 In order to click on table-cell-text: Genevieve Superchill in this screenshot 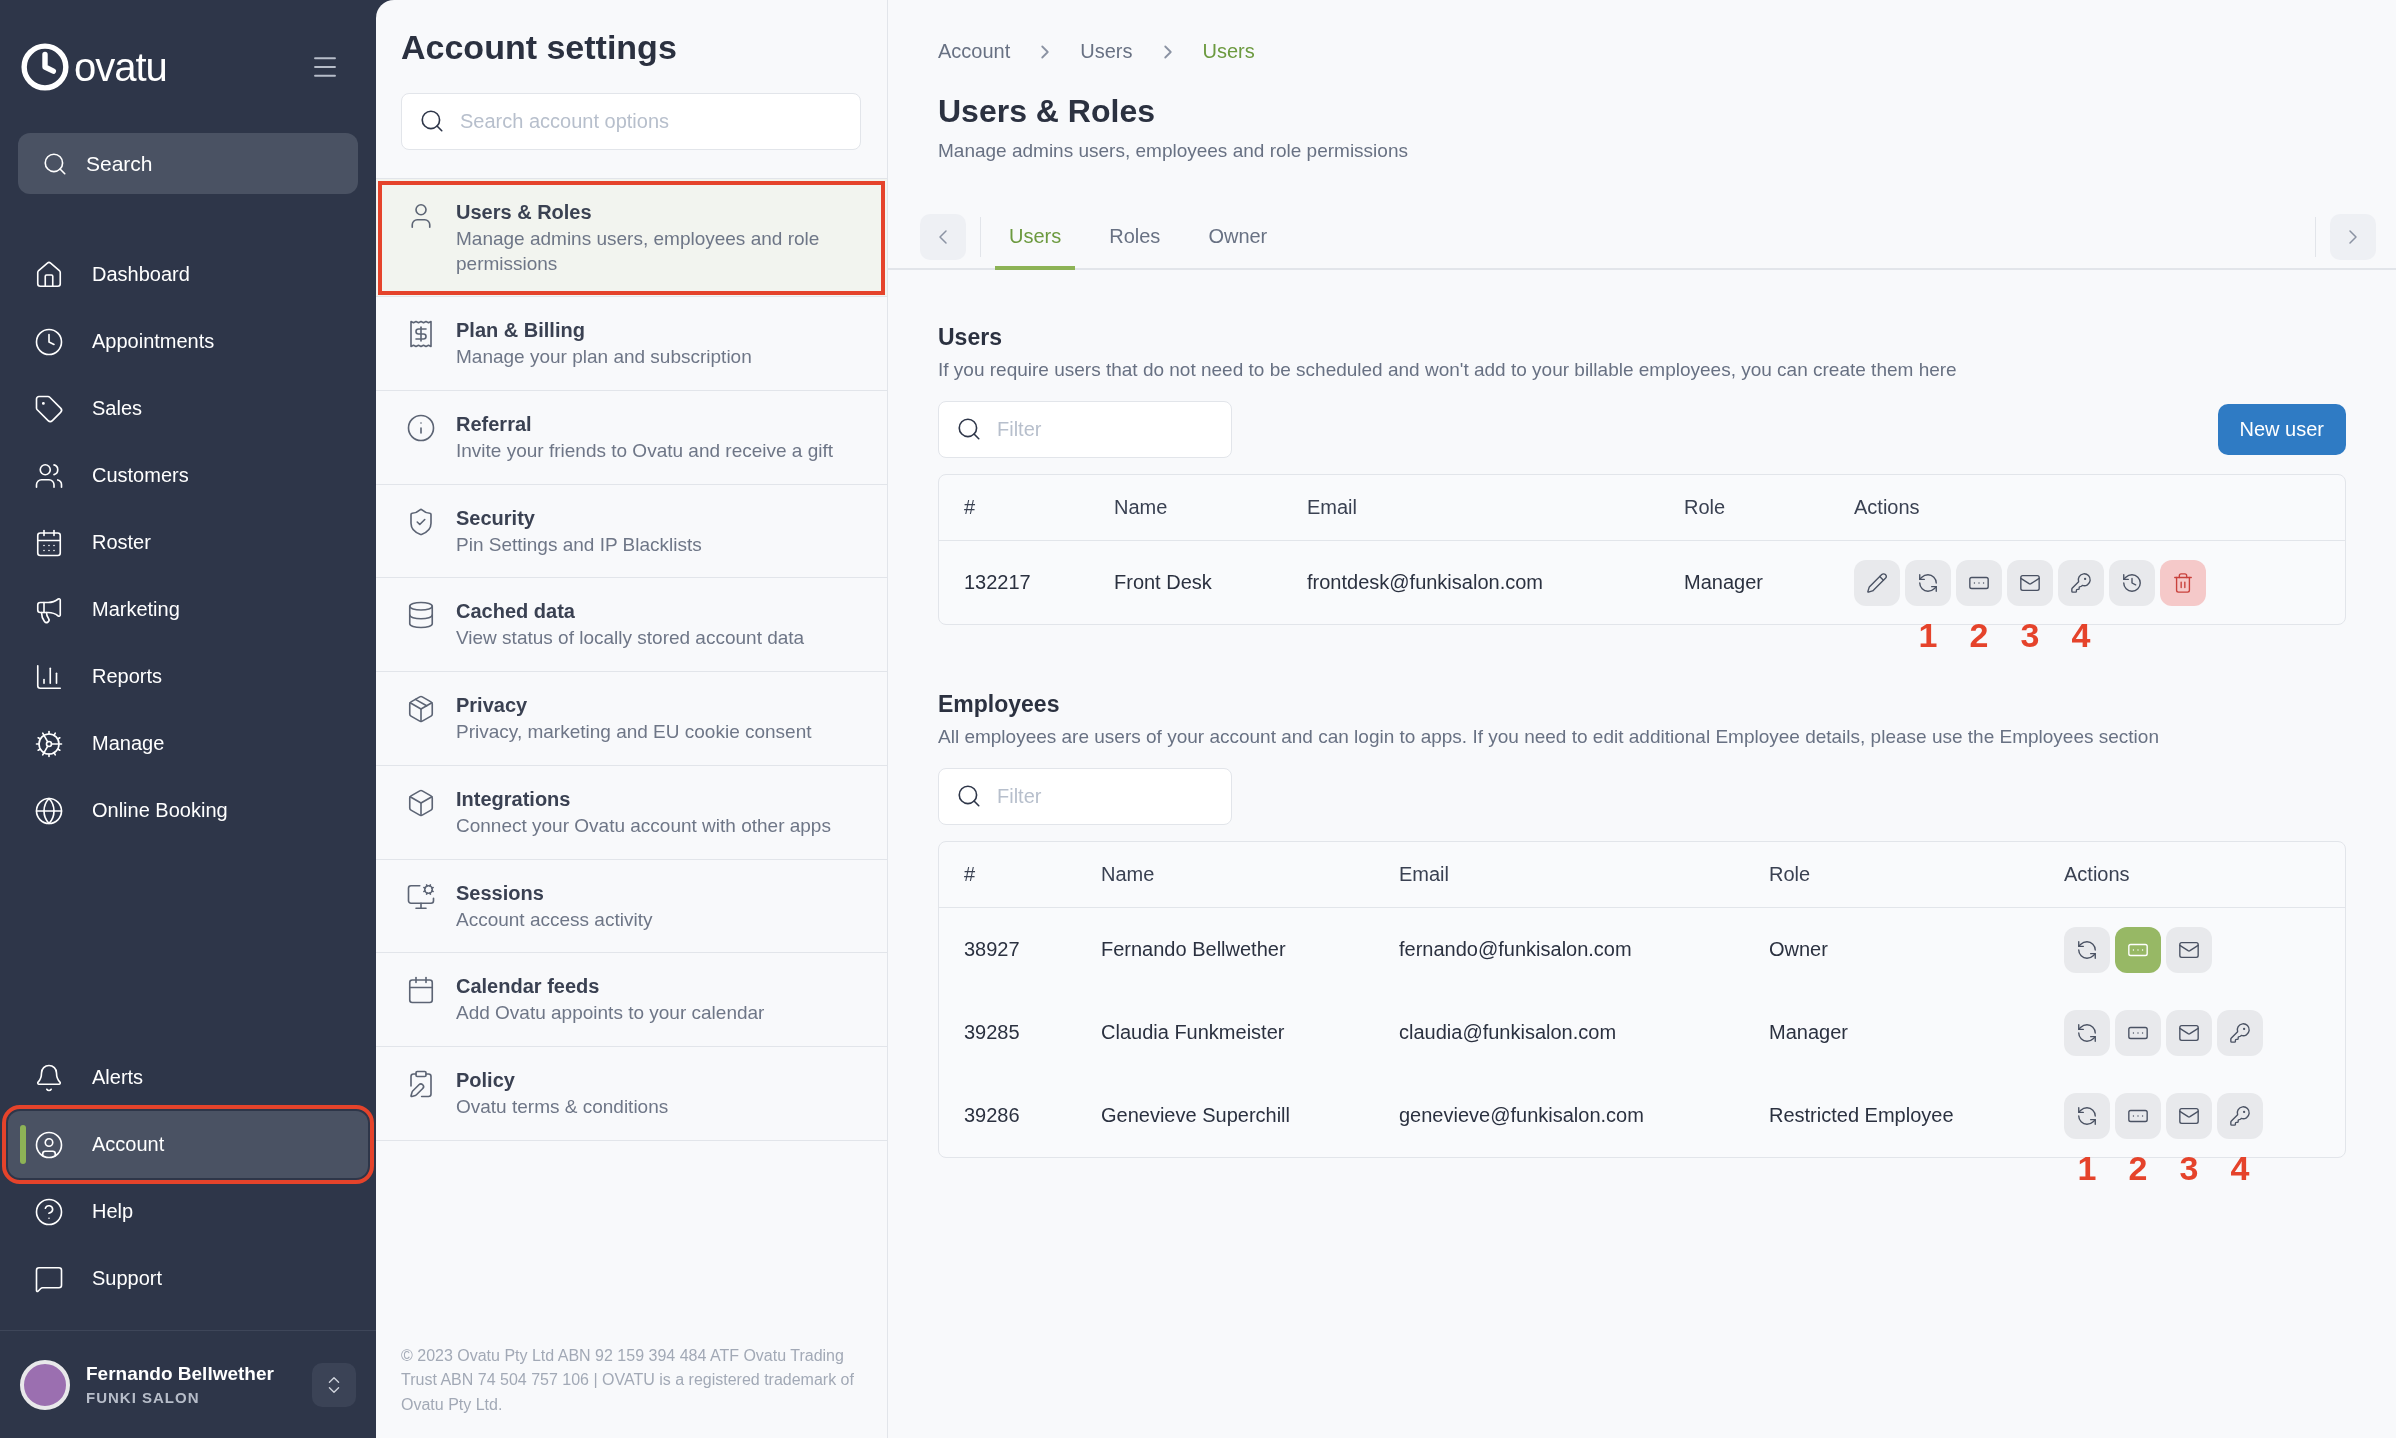, I will do `click(1196, 1115)`.